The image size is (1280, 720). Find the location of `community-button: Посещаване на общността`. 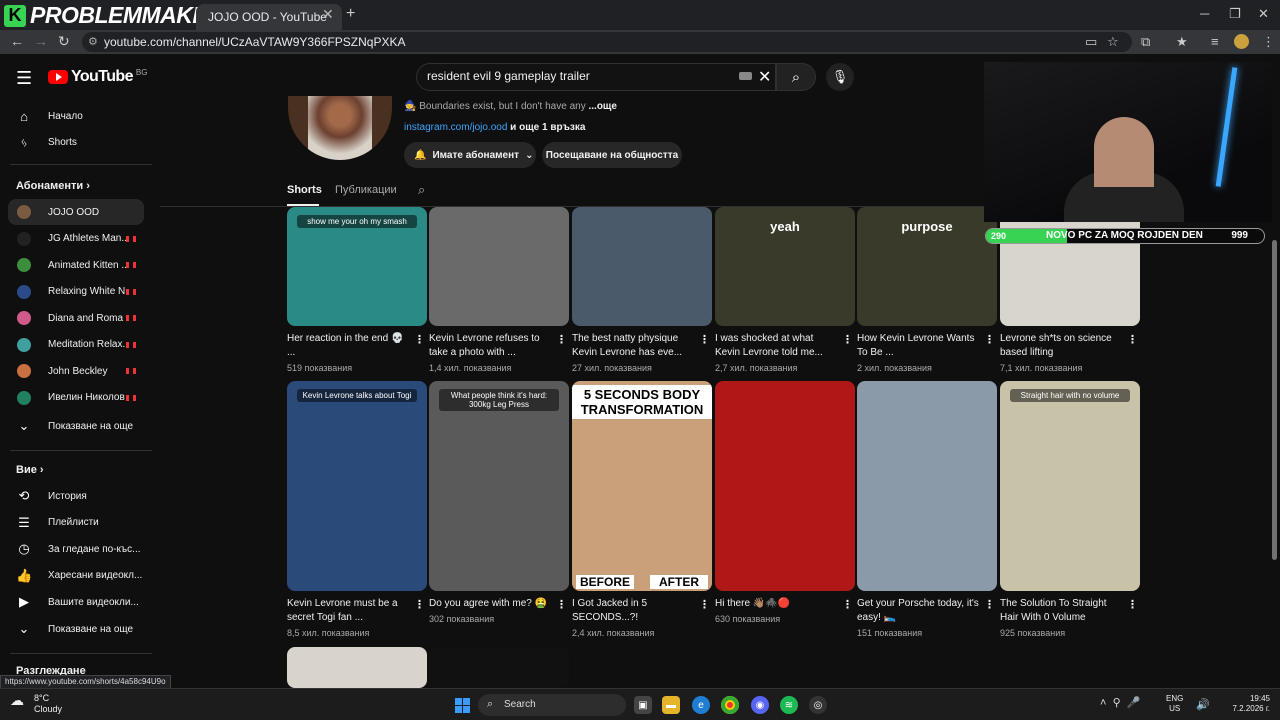

community-button: Посещаване на общността is located at coordinates (612, 155).